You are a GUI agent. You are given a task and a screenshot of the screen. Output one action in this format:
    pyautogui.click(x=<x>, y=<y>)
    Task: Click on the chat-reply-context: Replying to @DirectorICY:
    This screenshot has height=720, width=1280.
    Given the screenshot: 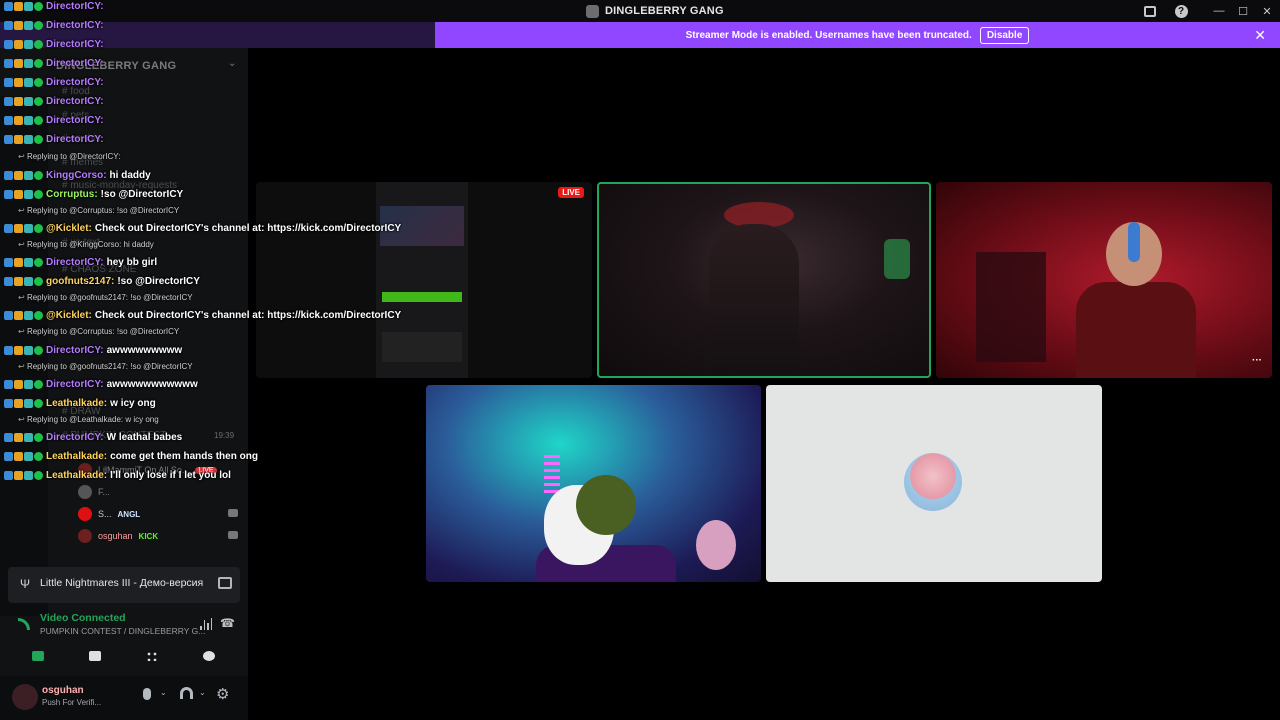 What is the action you would take?
    pyautogui.click(x=69, y=156)
    